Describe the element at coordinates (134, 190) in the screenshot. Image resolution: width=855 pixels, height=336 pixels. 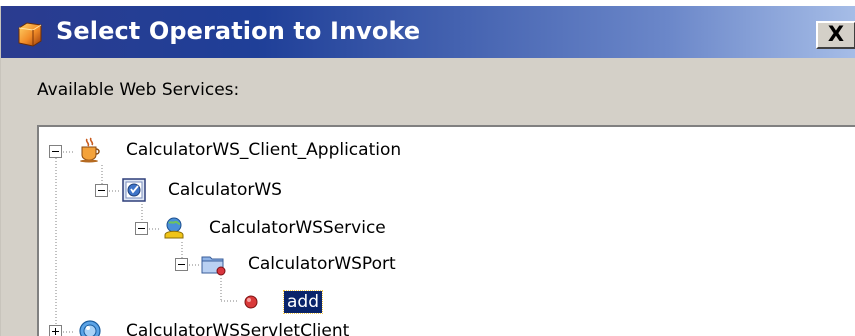
I see `web-service-icon` at that location.